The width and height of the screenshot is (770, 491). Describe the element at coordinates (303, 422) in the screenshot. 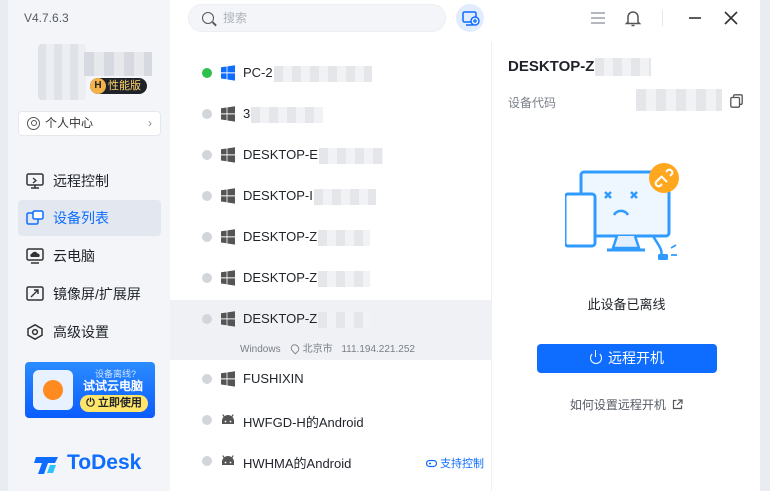

I see `device-name: HWFGD-H的Android` at that location.